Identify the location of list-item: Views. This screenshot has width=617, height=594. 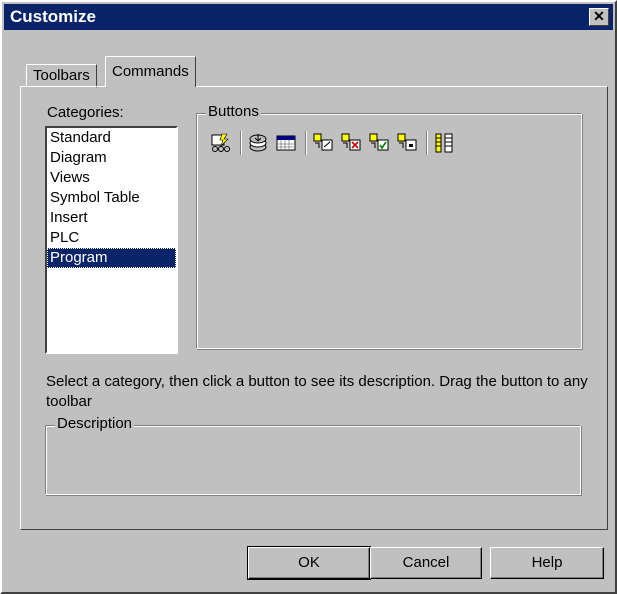
(111, 178).